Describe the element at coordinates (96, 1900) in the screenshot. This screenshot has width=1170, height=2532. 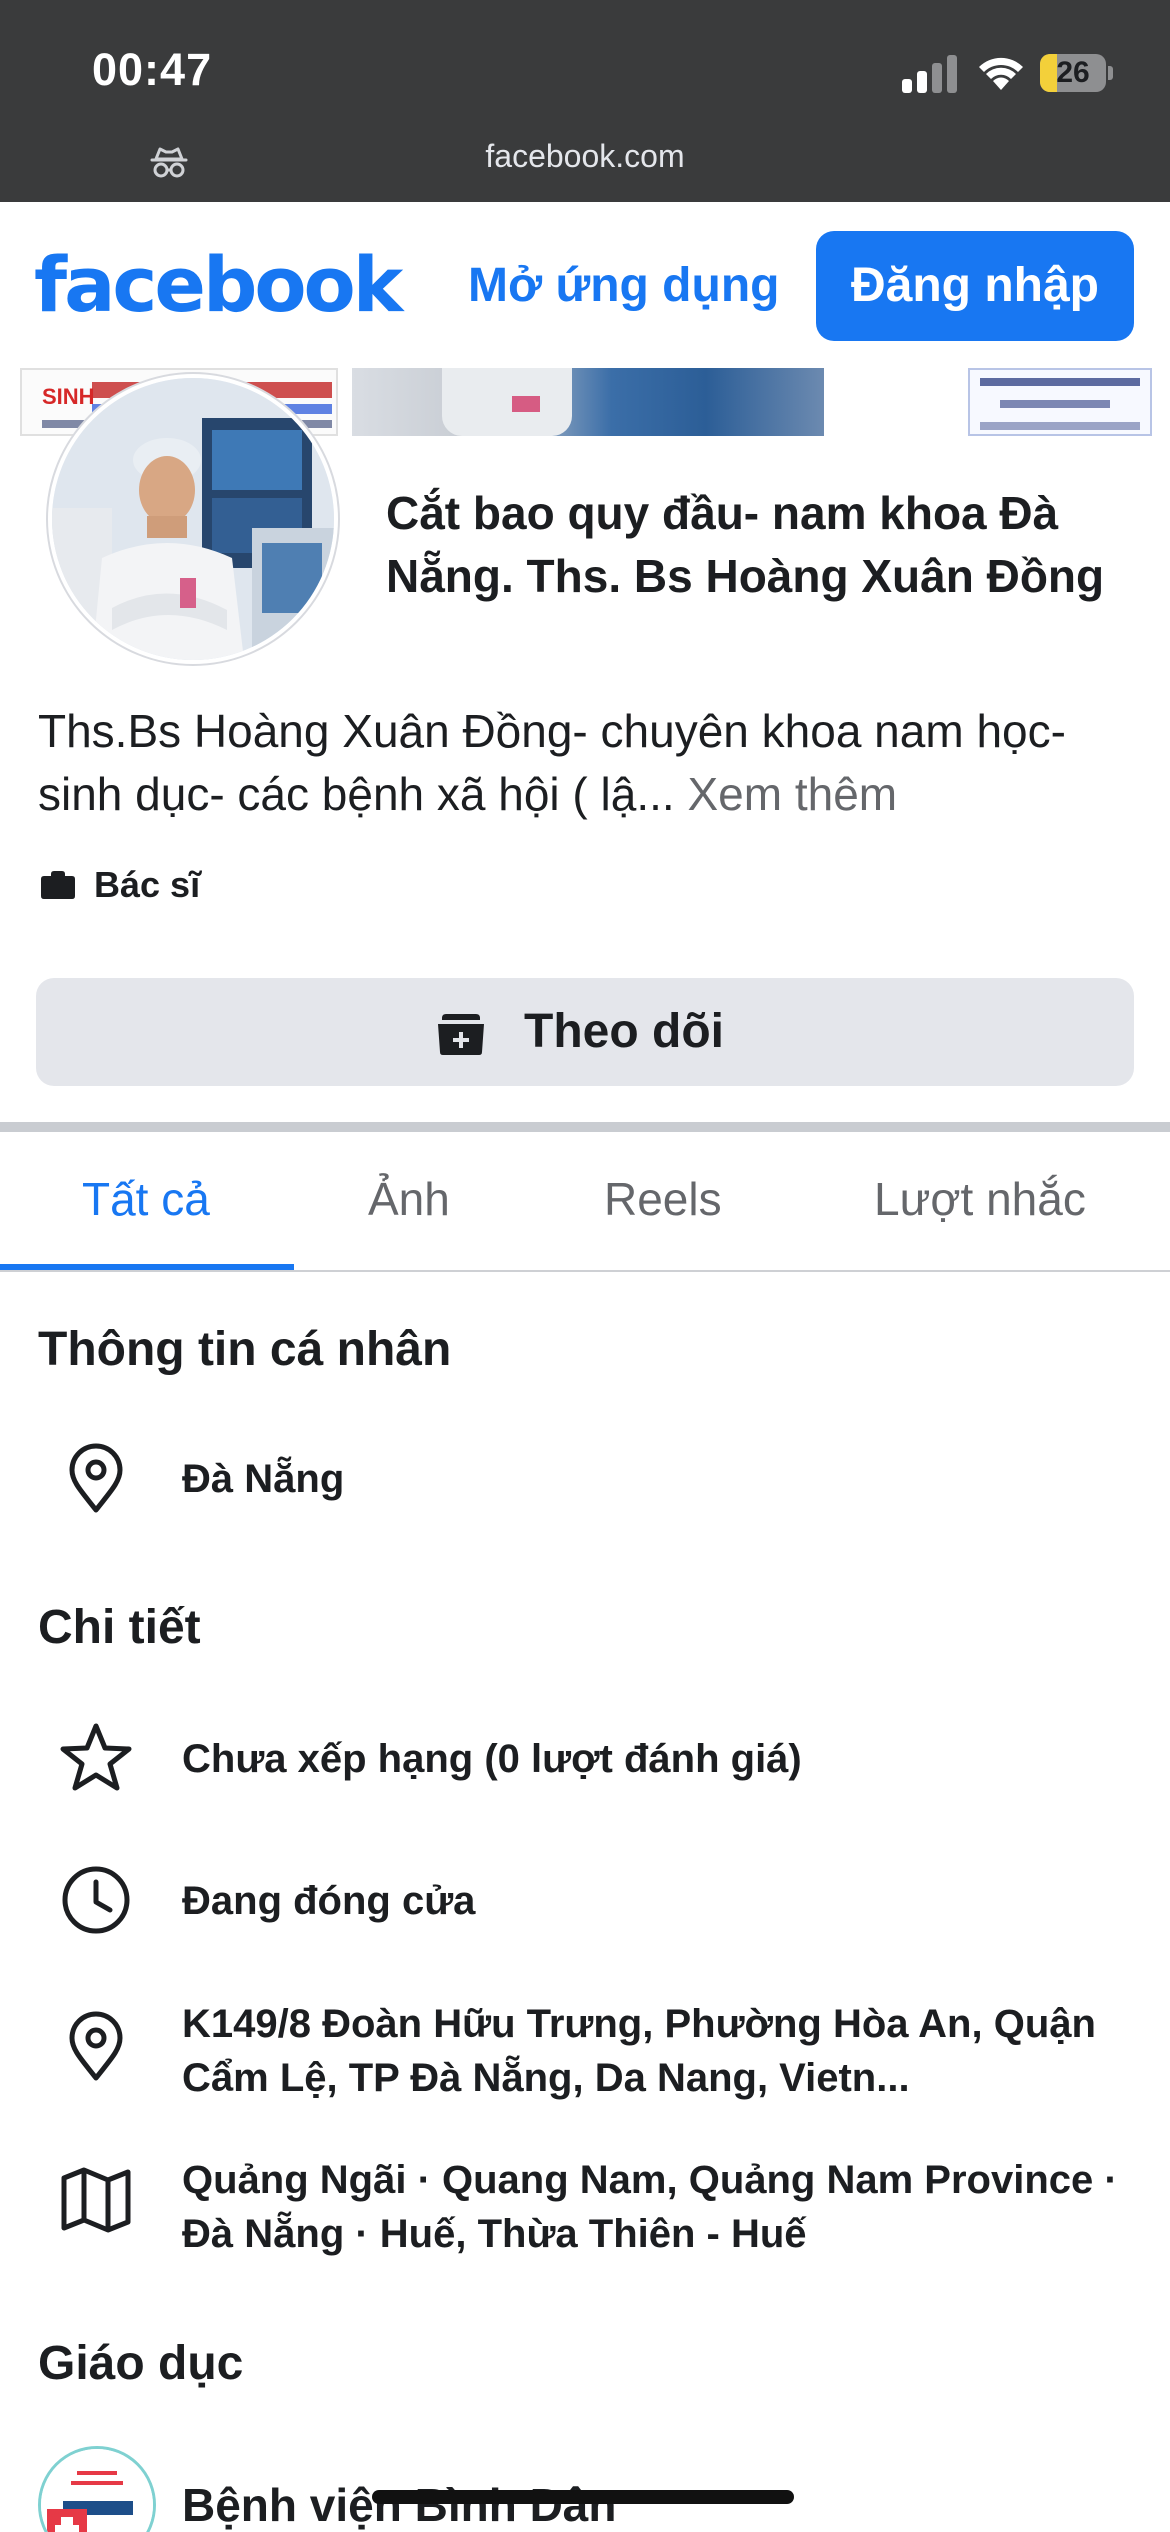
I see `clock-icon` at that location.